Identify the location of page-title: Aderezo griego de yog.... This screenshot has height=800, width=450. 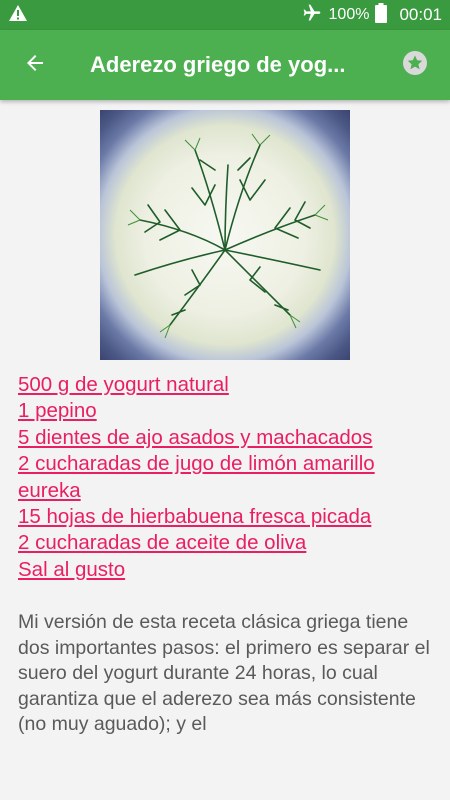
(218, 64).